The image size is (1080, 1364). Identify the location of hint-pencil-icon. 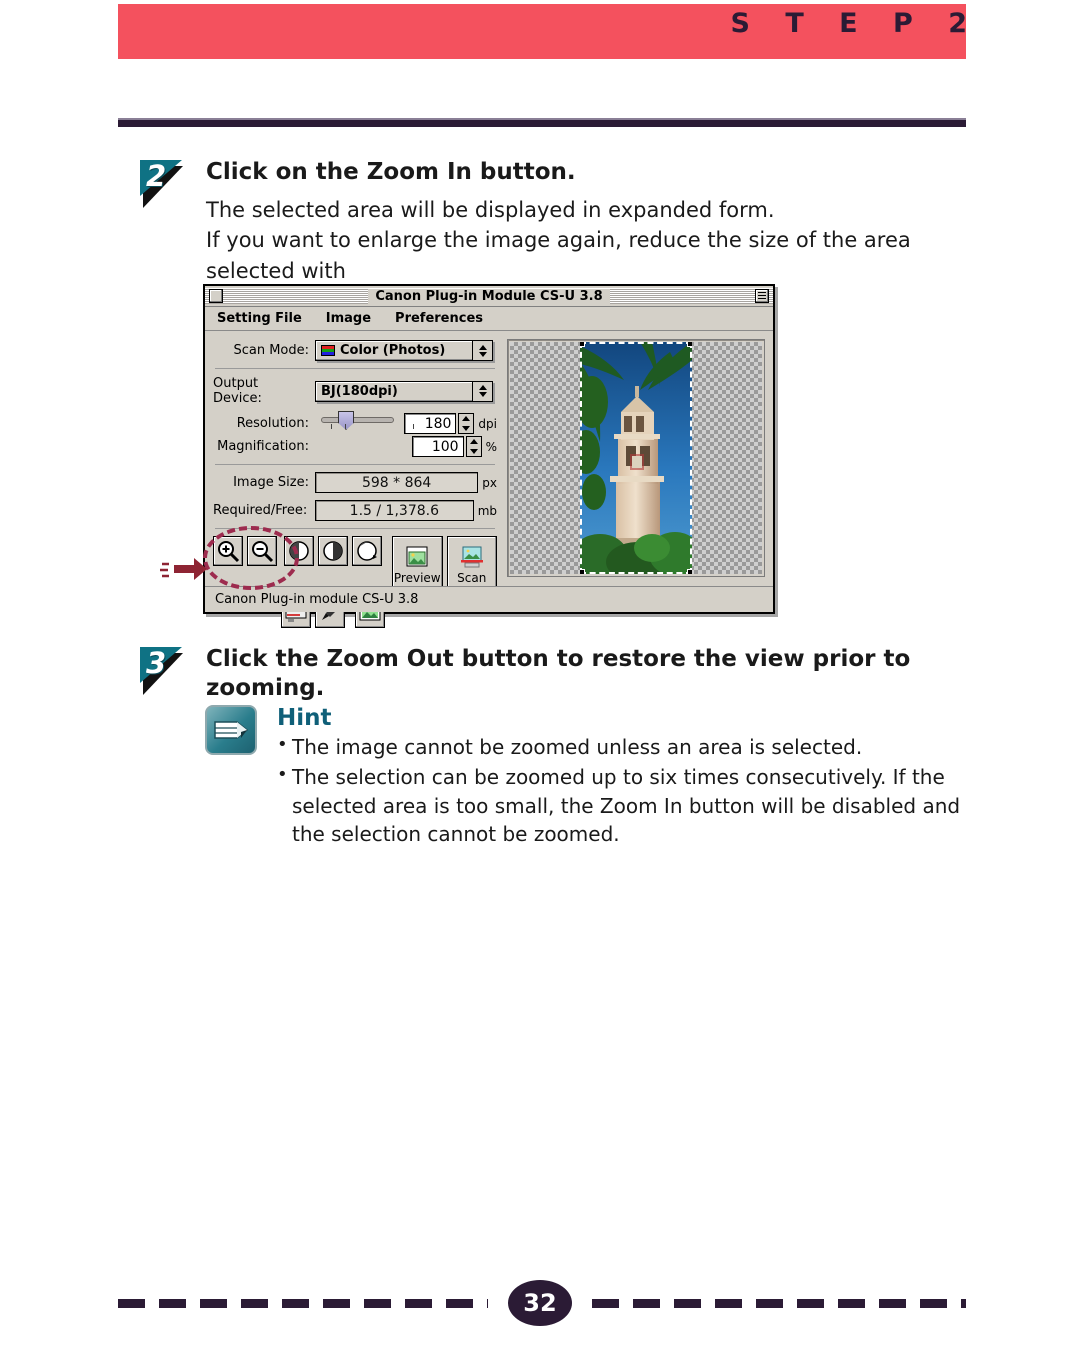
(231, 730).